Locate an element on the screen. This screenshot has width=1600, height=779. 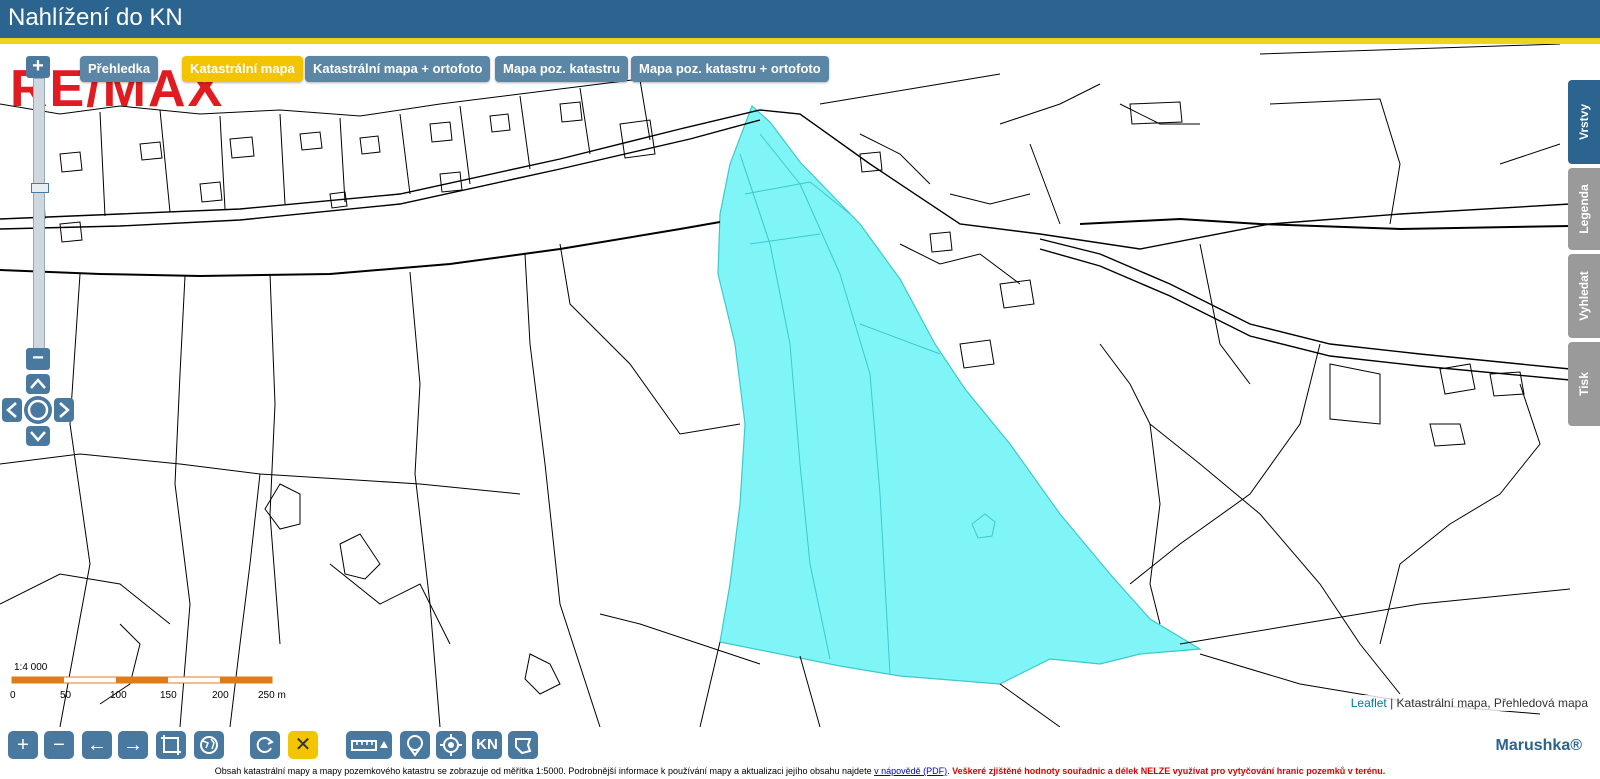
side-tab-tisk: Tisk is located at coordinates (1584, 384).